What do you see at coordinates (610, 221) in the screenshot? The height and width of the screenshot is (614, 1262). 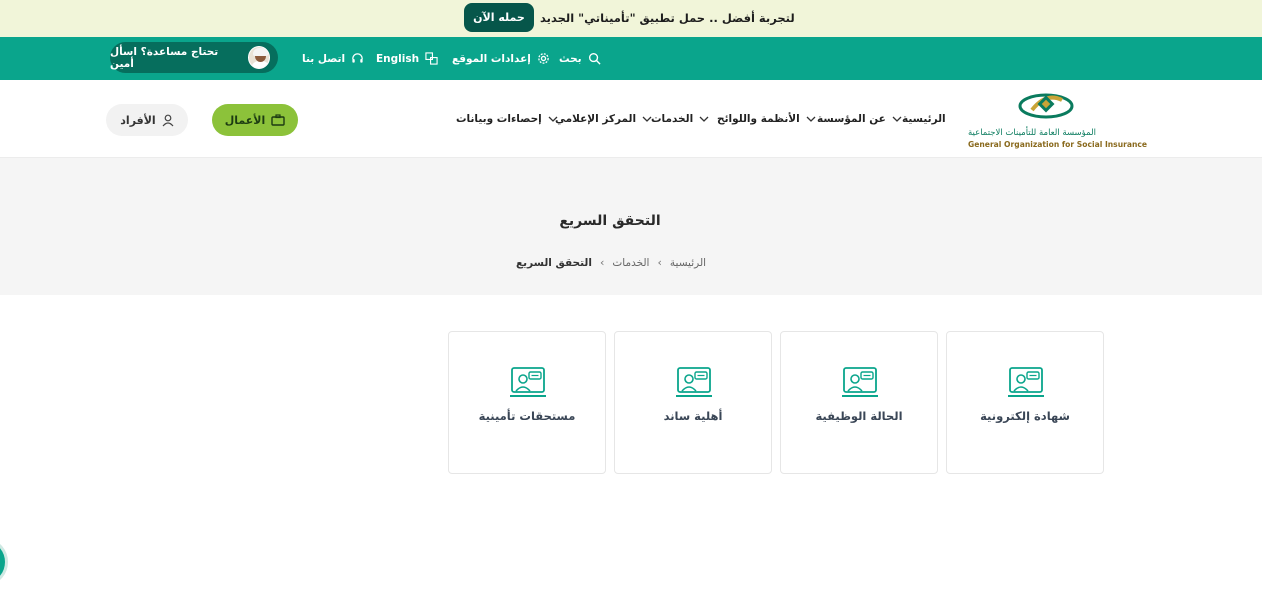 I see `page-title: التحقق السريع` at bounding box center [610, 221].